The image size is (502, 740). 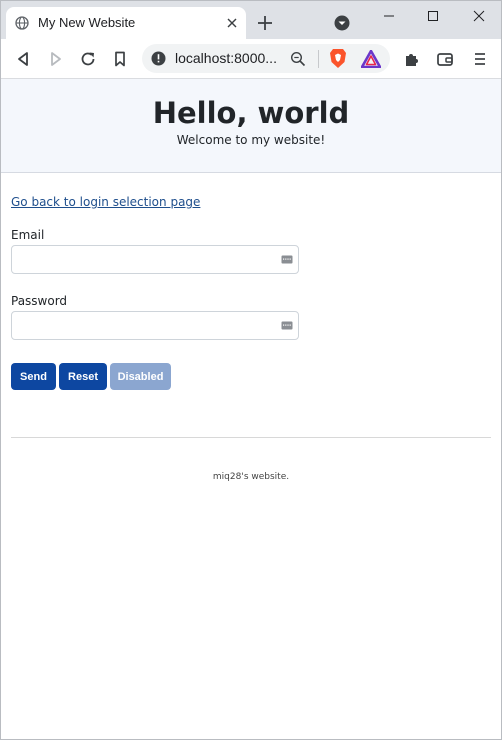 I want to click on back-to-login-link: Go back to login selection page, so click(x=105, y=202).